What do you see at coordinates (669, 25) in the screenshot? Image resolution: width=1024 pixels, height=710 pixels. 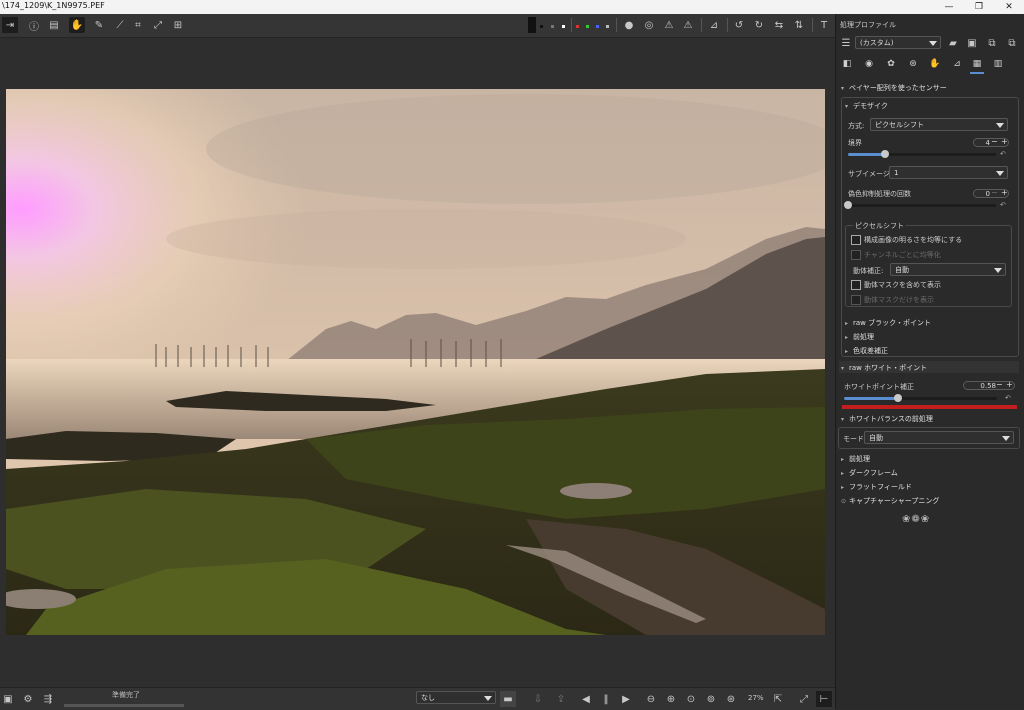 I see `warning-shadow-icon: ⚠` at bounding box center [669, 25].